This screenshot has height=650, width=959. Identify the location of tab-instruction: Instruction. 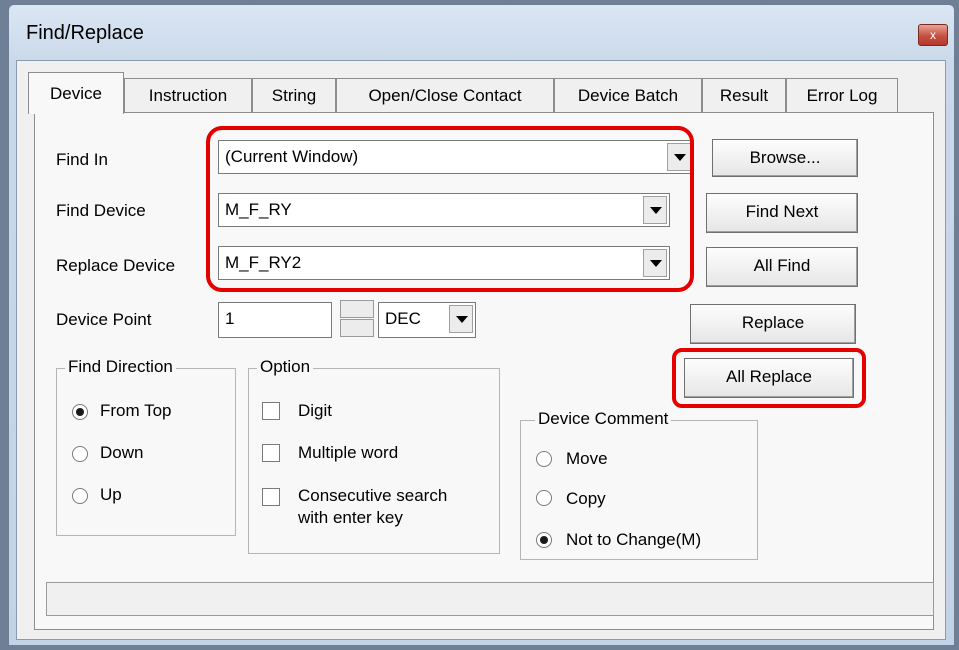
(188, 95).